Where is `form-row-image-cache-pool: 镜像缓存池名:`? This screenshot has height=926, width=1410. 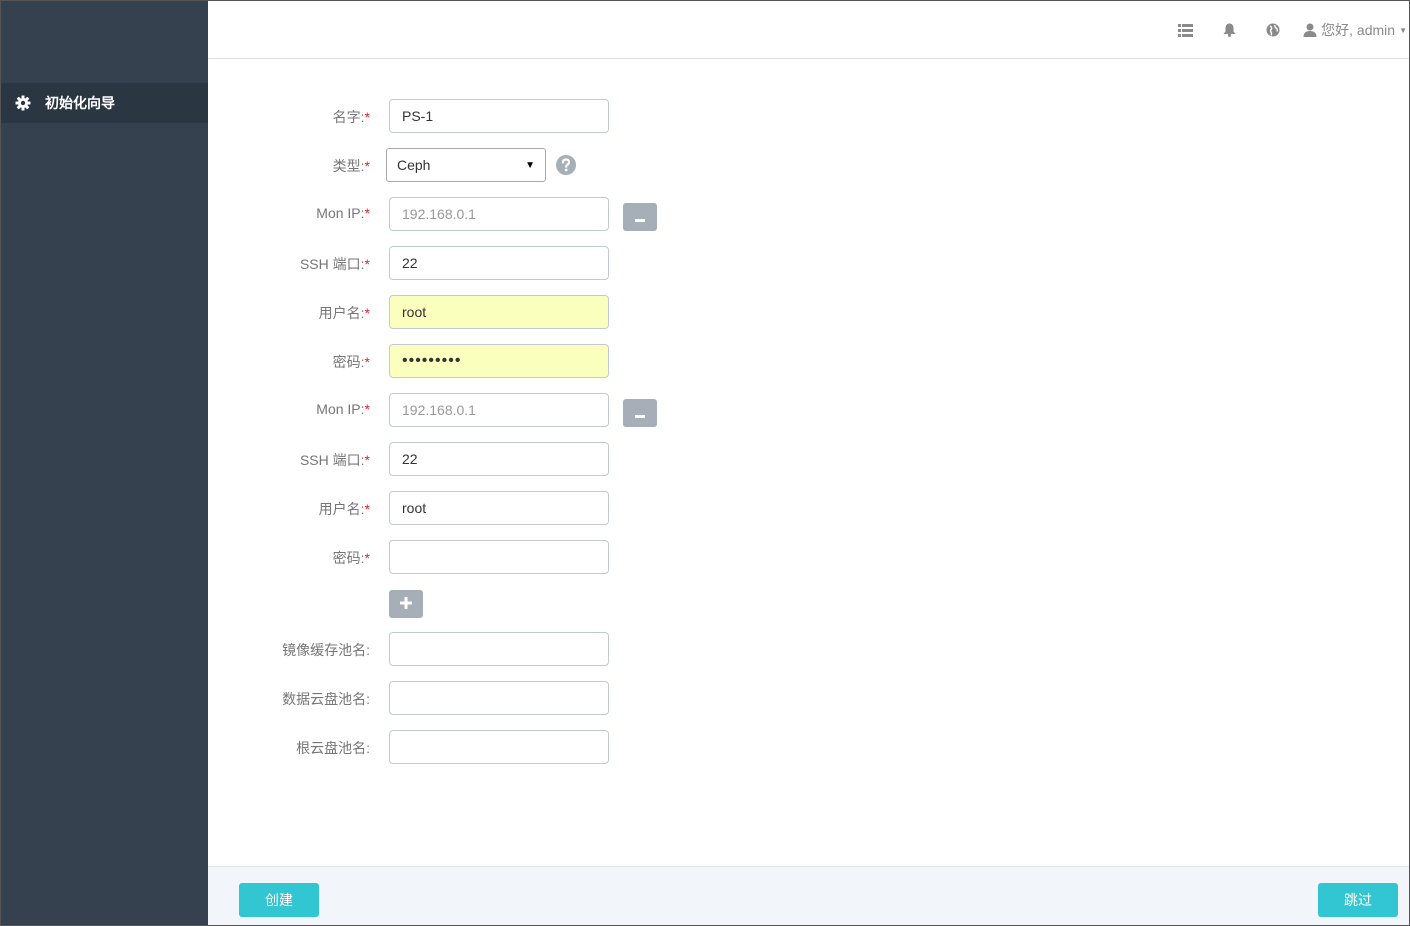
form-row-image-cache-pool: 镜像缓存池名: is located at coordinates (508, 649).